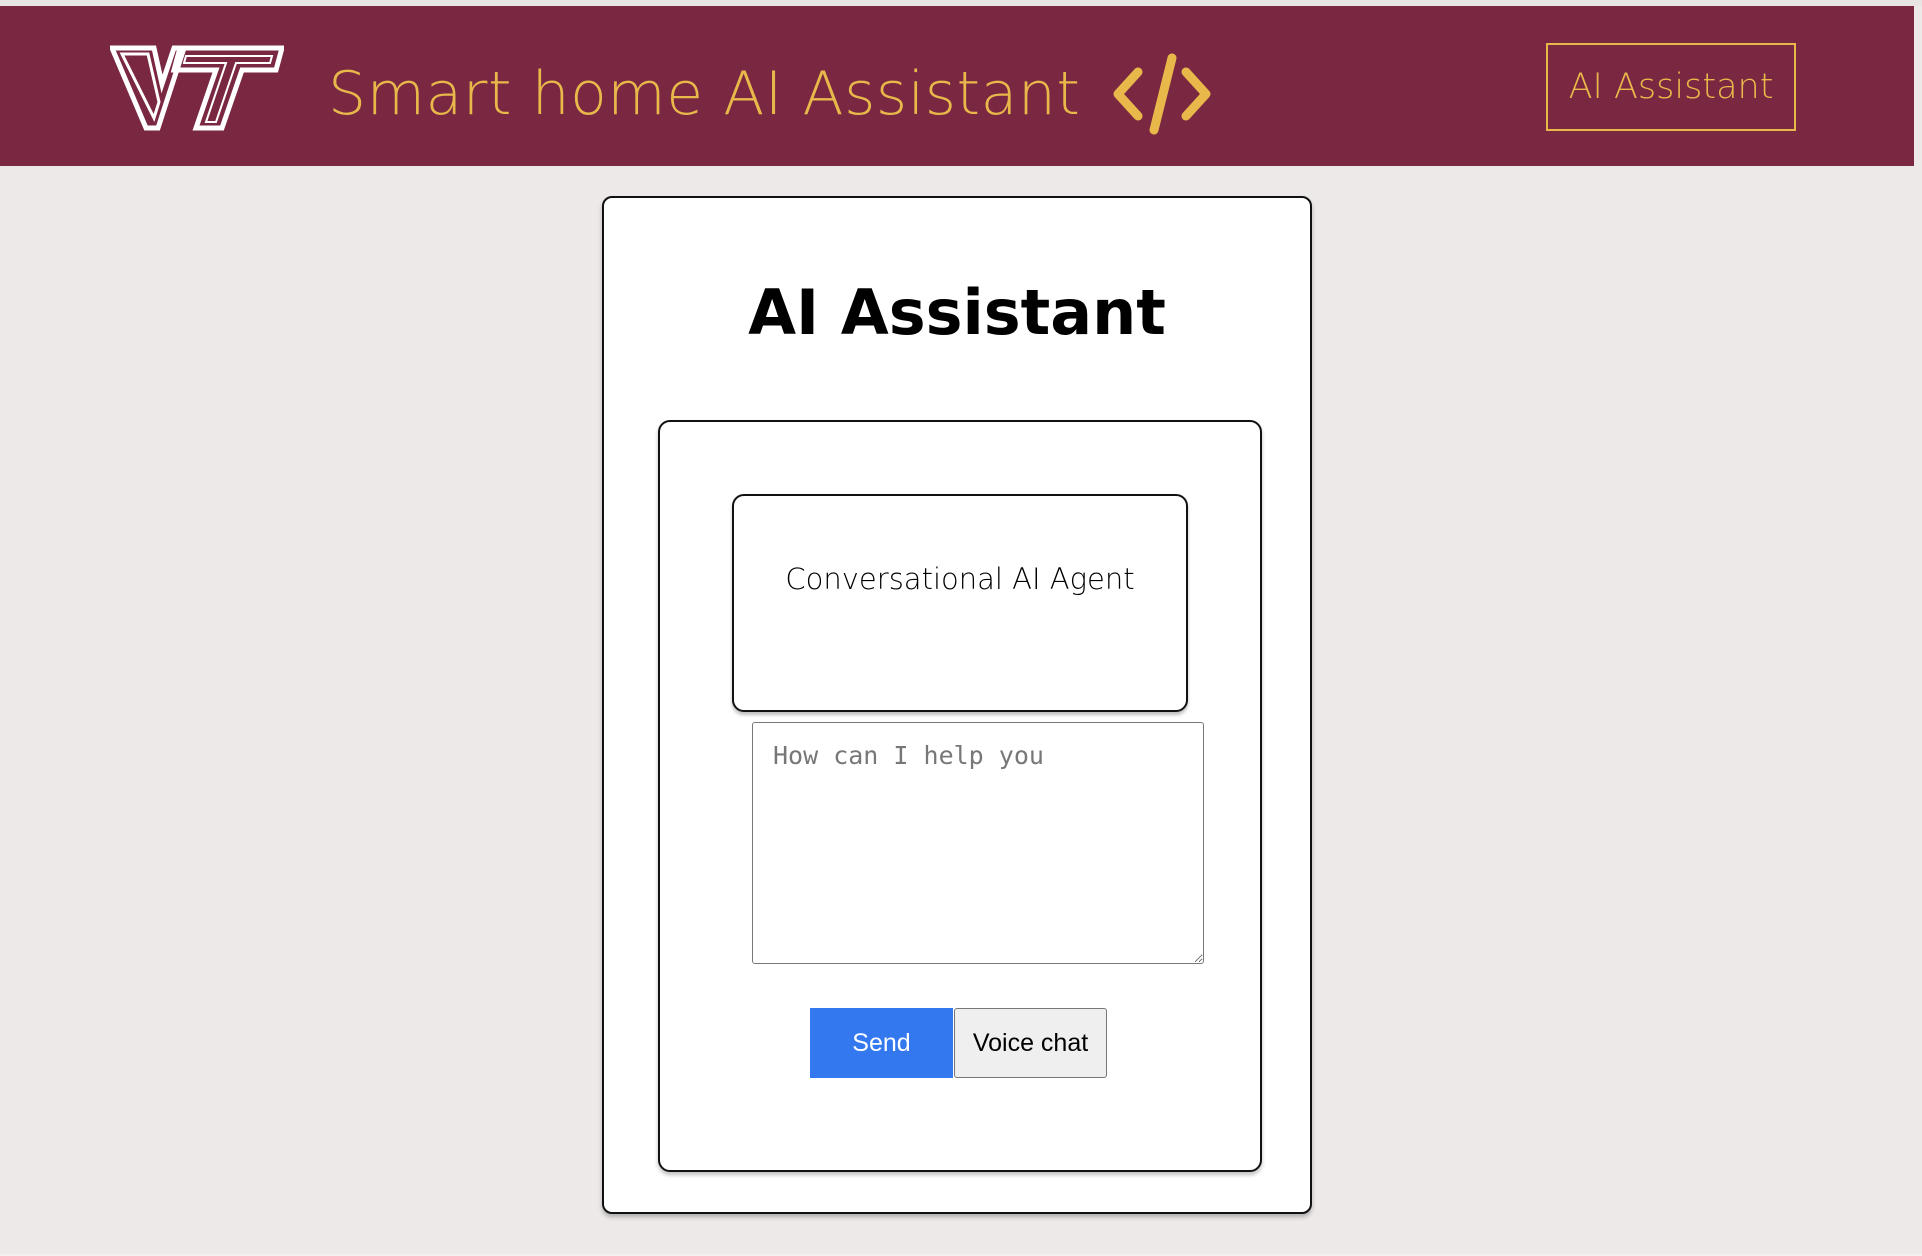  I want to click on ai-assistant-nav-button: AI Assistant, so click(1671, 87).